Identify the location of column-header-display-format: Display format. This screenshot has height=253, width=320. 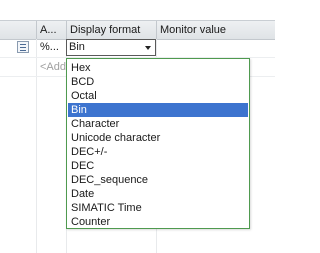
(111, 30).